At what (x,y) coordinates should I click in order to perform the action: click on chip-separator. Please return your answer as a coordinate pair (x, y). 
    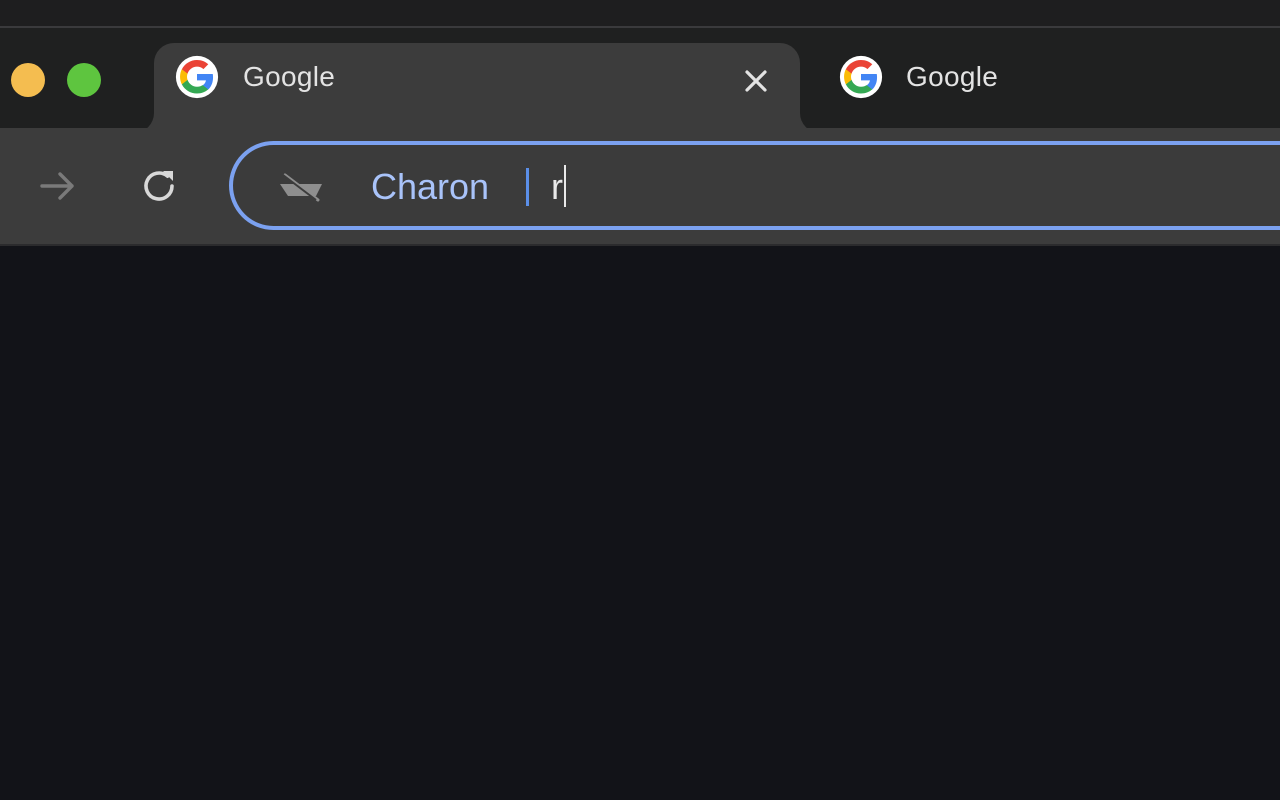
    Looking at the image, I should click on (527, 187).